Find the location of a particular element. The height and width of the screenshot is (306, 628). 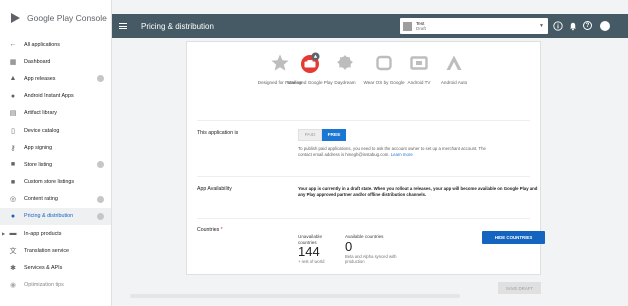

key-icon: ⚷ is located at coordinates (13, 148).